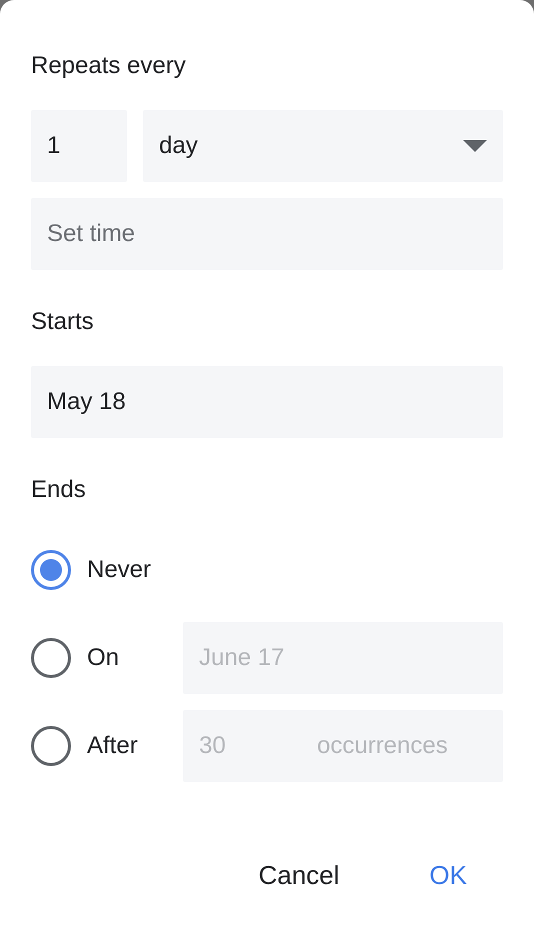  Describe the element at coordinates (79, 146) in the screenshot. I see `count-field: 1` at that location.